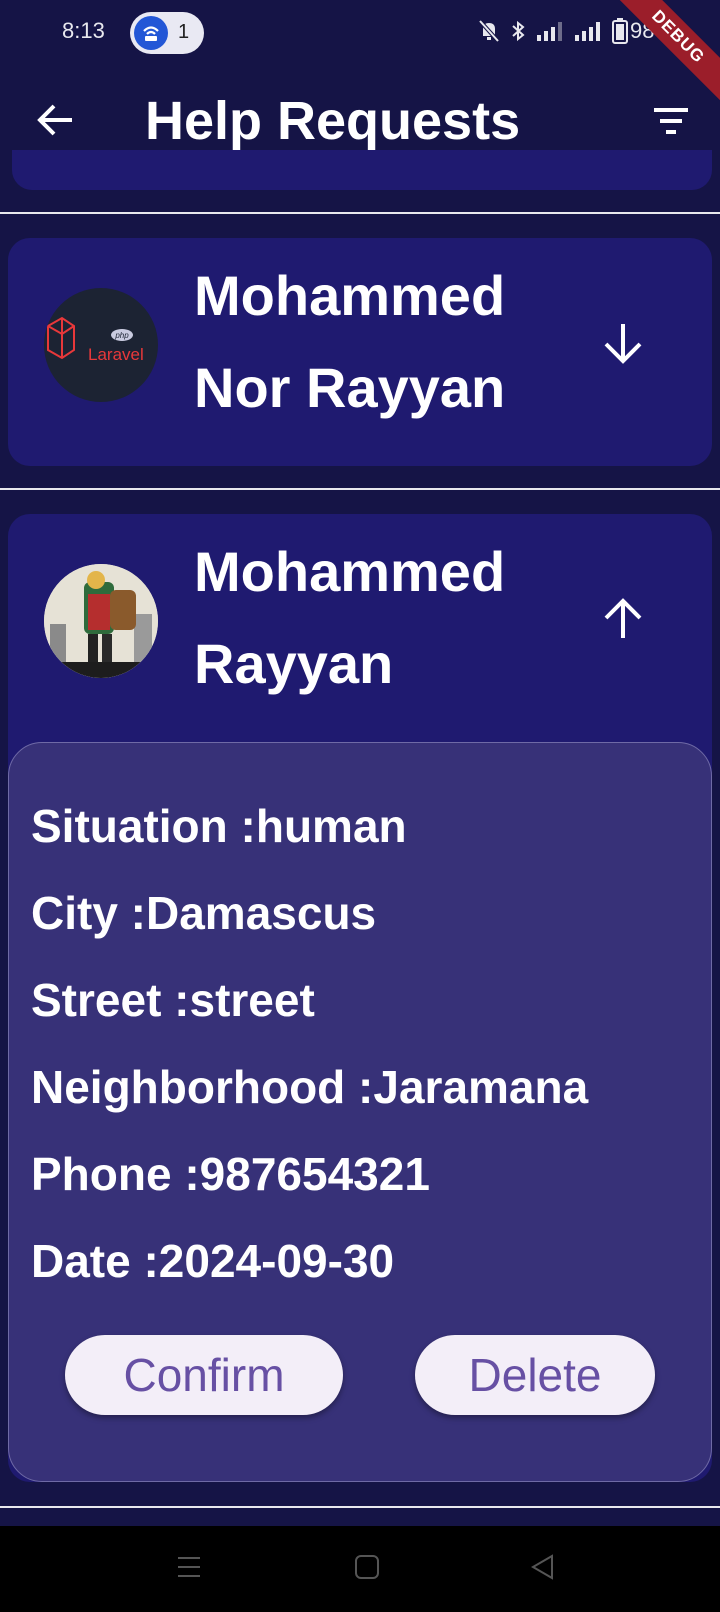 Image resolution: width=720 pixels, height=1612 pixels. Describe the element at coordinates (230, 1174) in the screenshot. I see `detail-phone: Phone :987654321` at that location.